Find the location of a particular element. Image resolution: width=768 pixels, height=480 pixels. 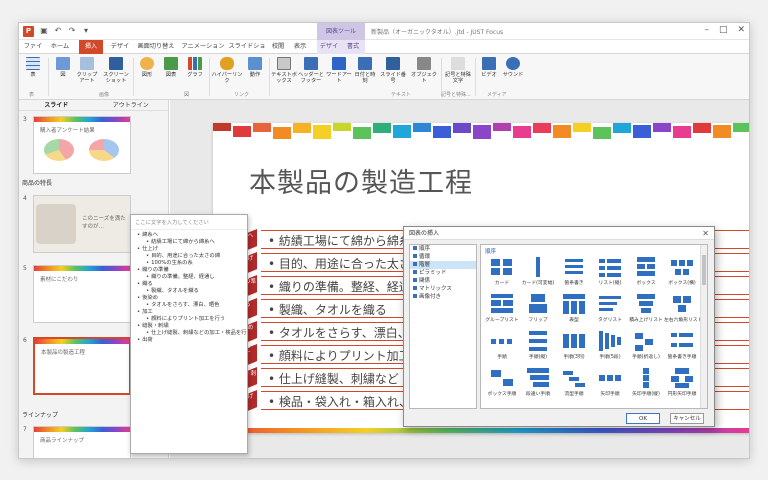

text-pane-item: 後染め is located at coordinates (189, 298).